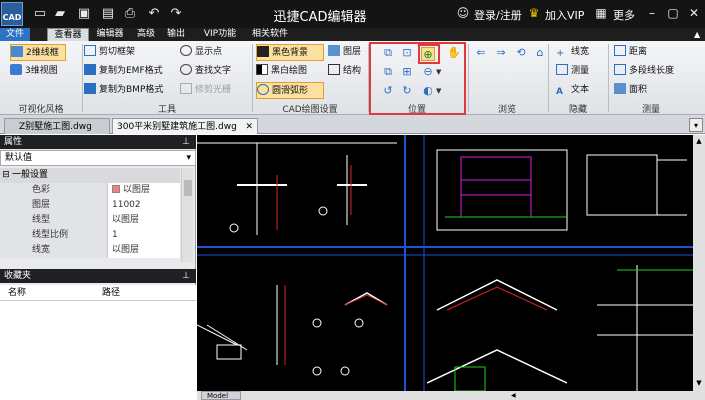  Describe the element at coordinates (559, 92) in the screenshot. I see `text-a-icon: A` at that location.